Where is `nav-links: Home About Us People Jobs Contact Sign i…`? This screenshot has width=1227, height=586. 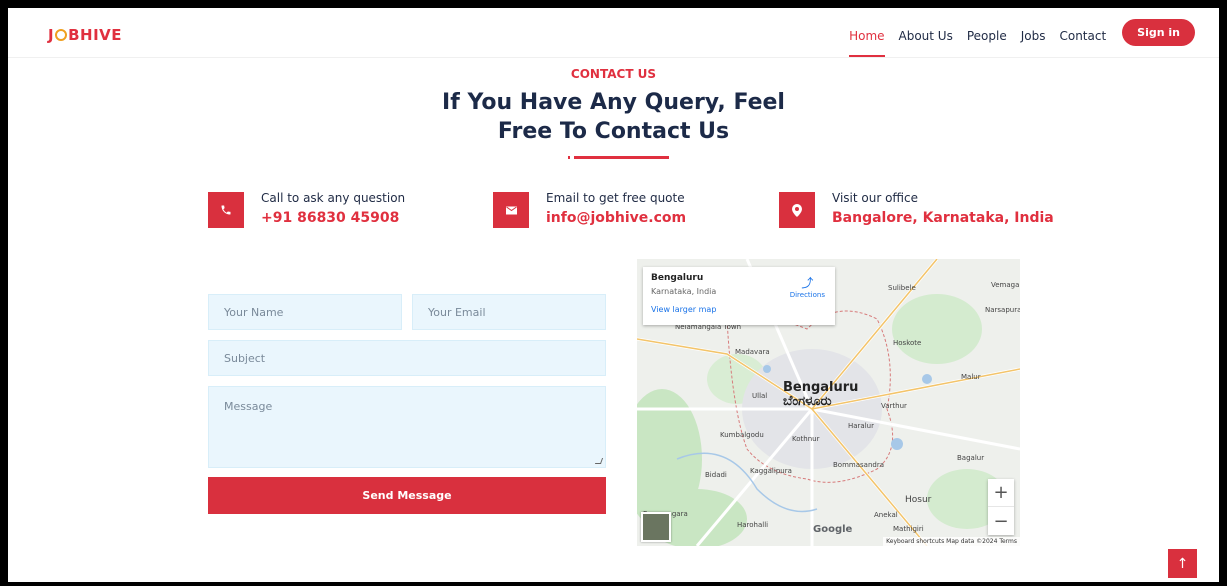 nav-links: Home About Us People Jobs Contact Sign i… is located at coordinates (1022, 38).